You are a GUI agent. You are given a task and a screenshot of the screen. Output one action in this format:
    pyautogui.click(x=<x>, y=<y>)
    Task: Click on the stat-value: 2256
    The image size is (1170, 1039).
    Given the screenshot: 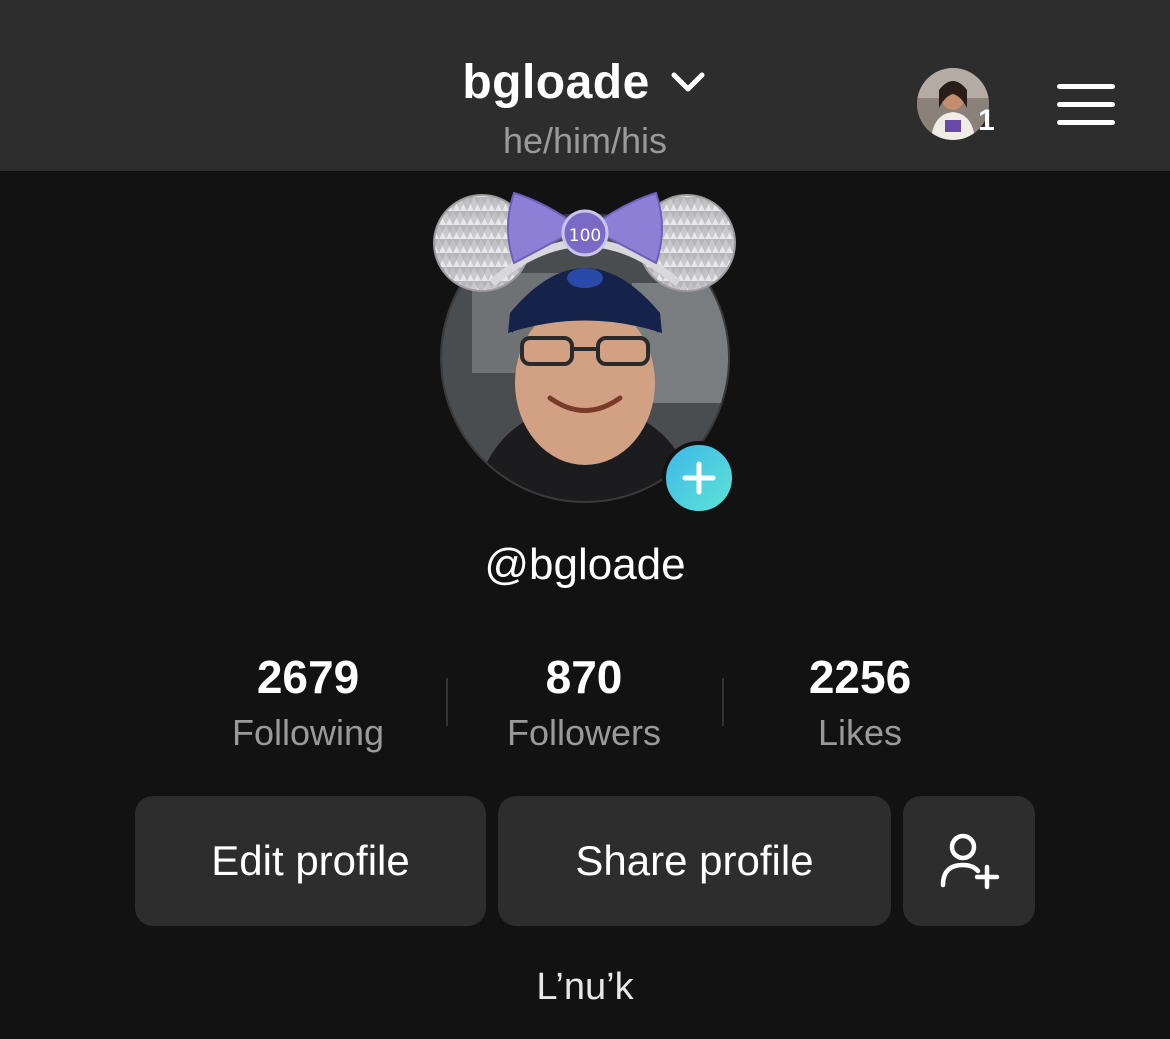 What is the action you would take?
    pyautogui.click(x=860, y=677)
    